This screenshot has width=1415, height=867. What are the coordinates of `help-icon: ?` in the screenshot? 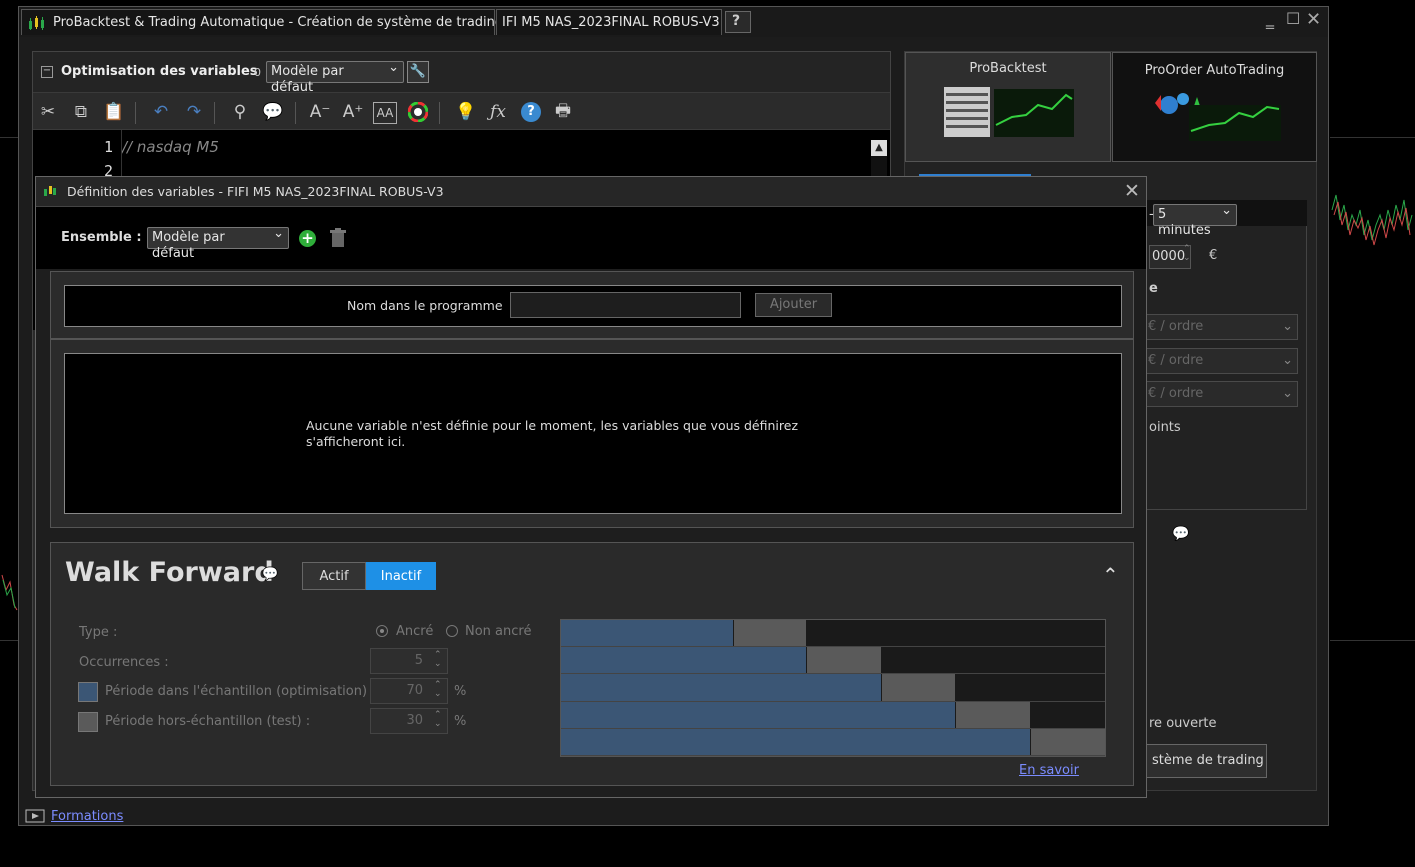 It's located at (531, 112).